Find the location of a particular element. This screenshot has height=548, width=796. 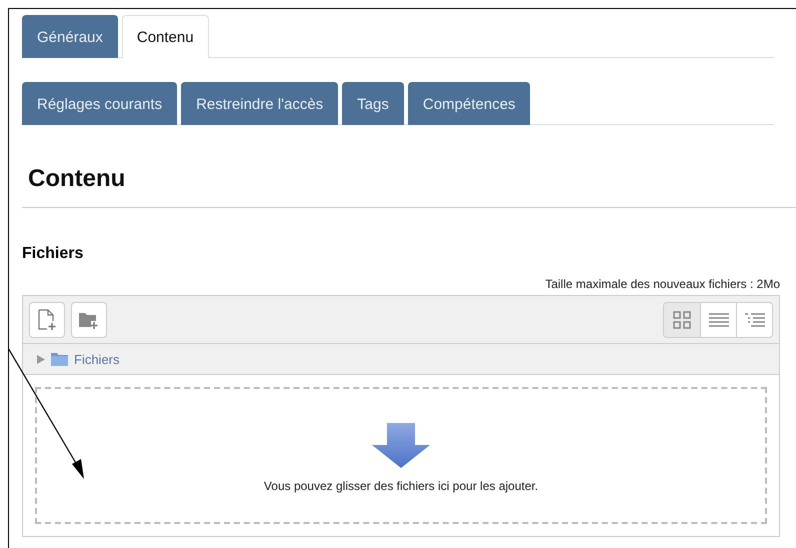

folder-path-link: Fichiers is located at coordinates (97, 359).